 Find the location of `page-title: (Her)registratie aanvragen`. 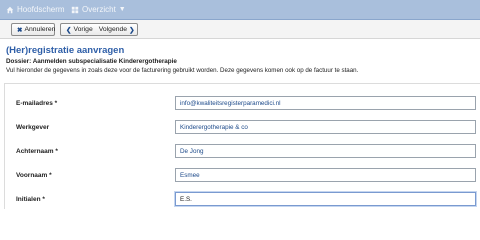

page-title: (Her)registratie aanvragen is located at coordinates (65, 50).